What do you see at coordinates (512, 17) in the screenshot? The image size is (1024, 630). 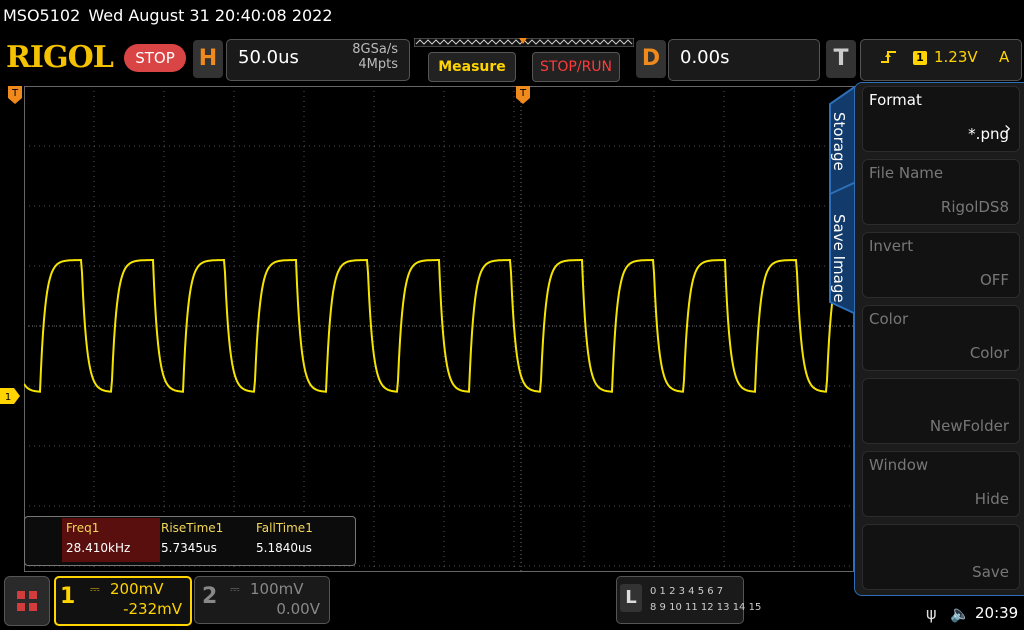 I see `title-bar: MSO5102 Wed August 31 20:40:08 2022` at bounding box center [512, 17].